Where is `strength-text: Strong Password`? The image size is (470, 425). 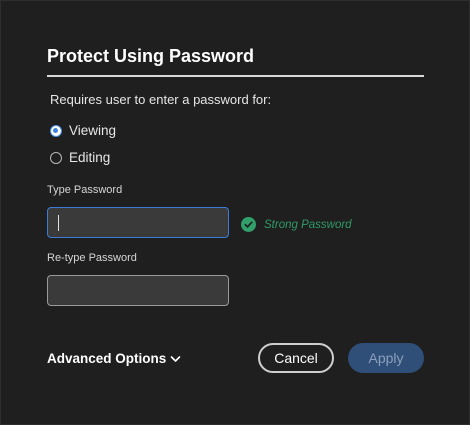
strength-text: Strong Password is located at coordinates (308, 224).